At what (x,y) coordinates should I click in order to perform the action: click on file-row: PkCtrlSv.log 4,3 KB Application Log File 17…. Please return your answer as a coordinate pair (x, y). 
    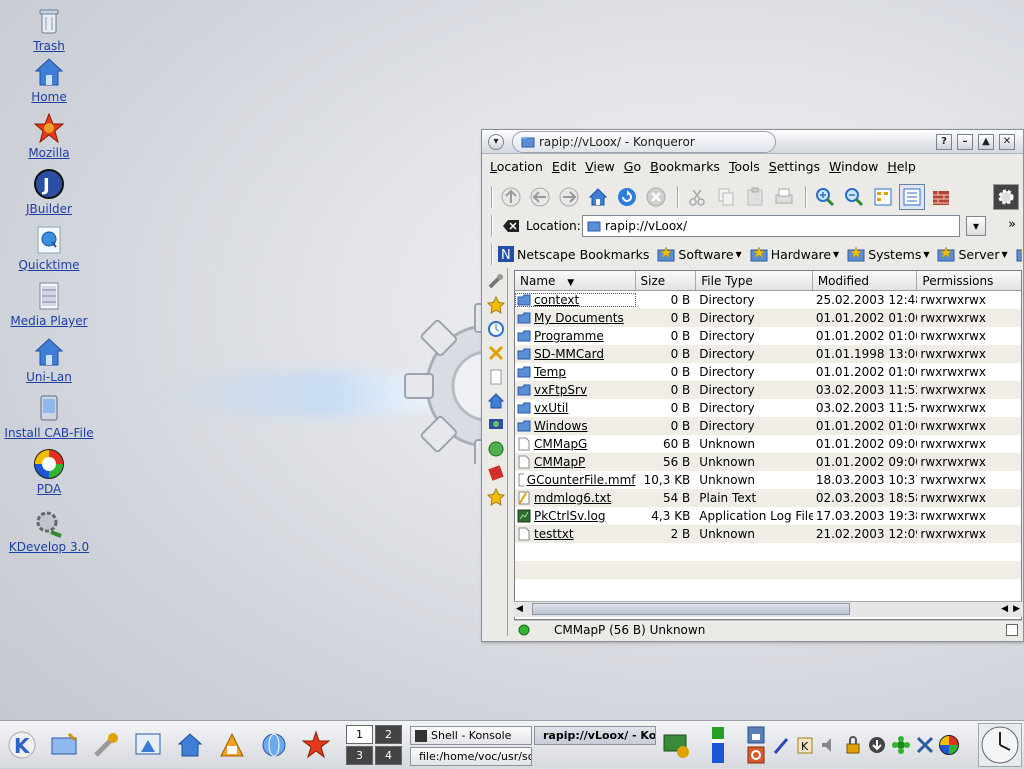
    Looking at the image, I should click on (768, 516).